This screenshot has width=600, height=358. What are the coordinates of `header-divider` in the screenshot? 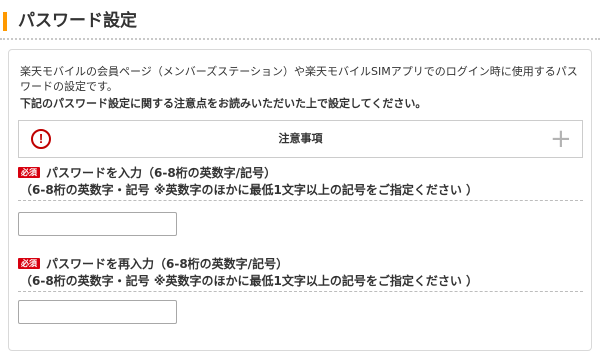 It's located at (300, 39).